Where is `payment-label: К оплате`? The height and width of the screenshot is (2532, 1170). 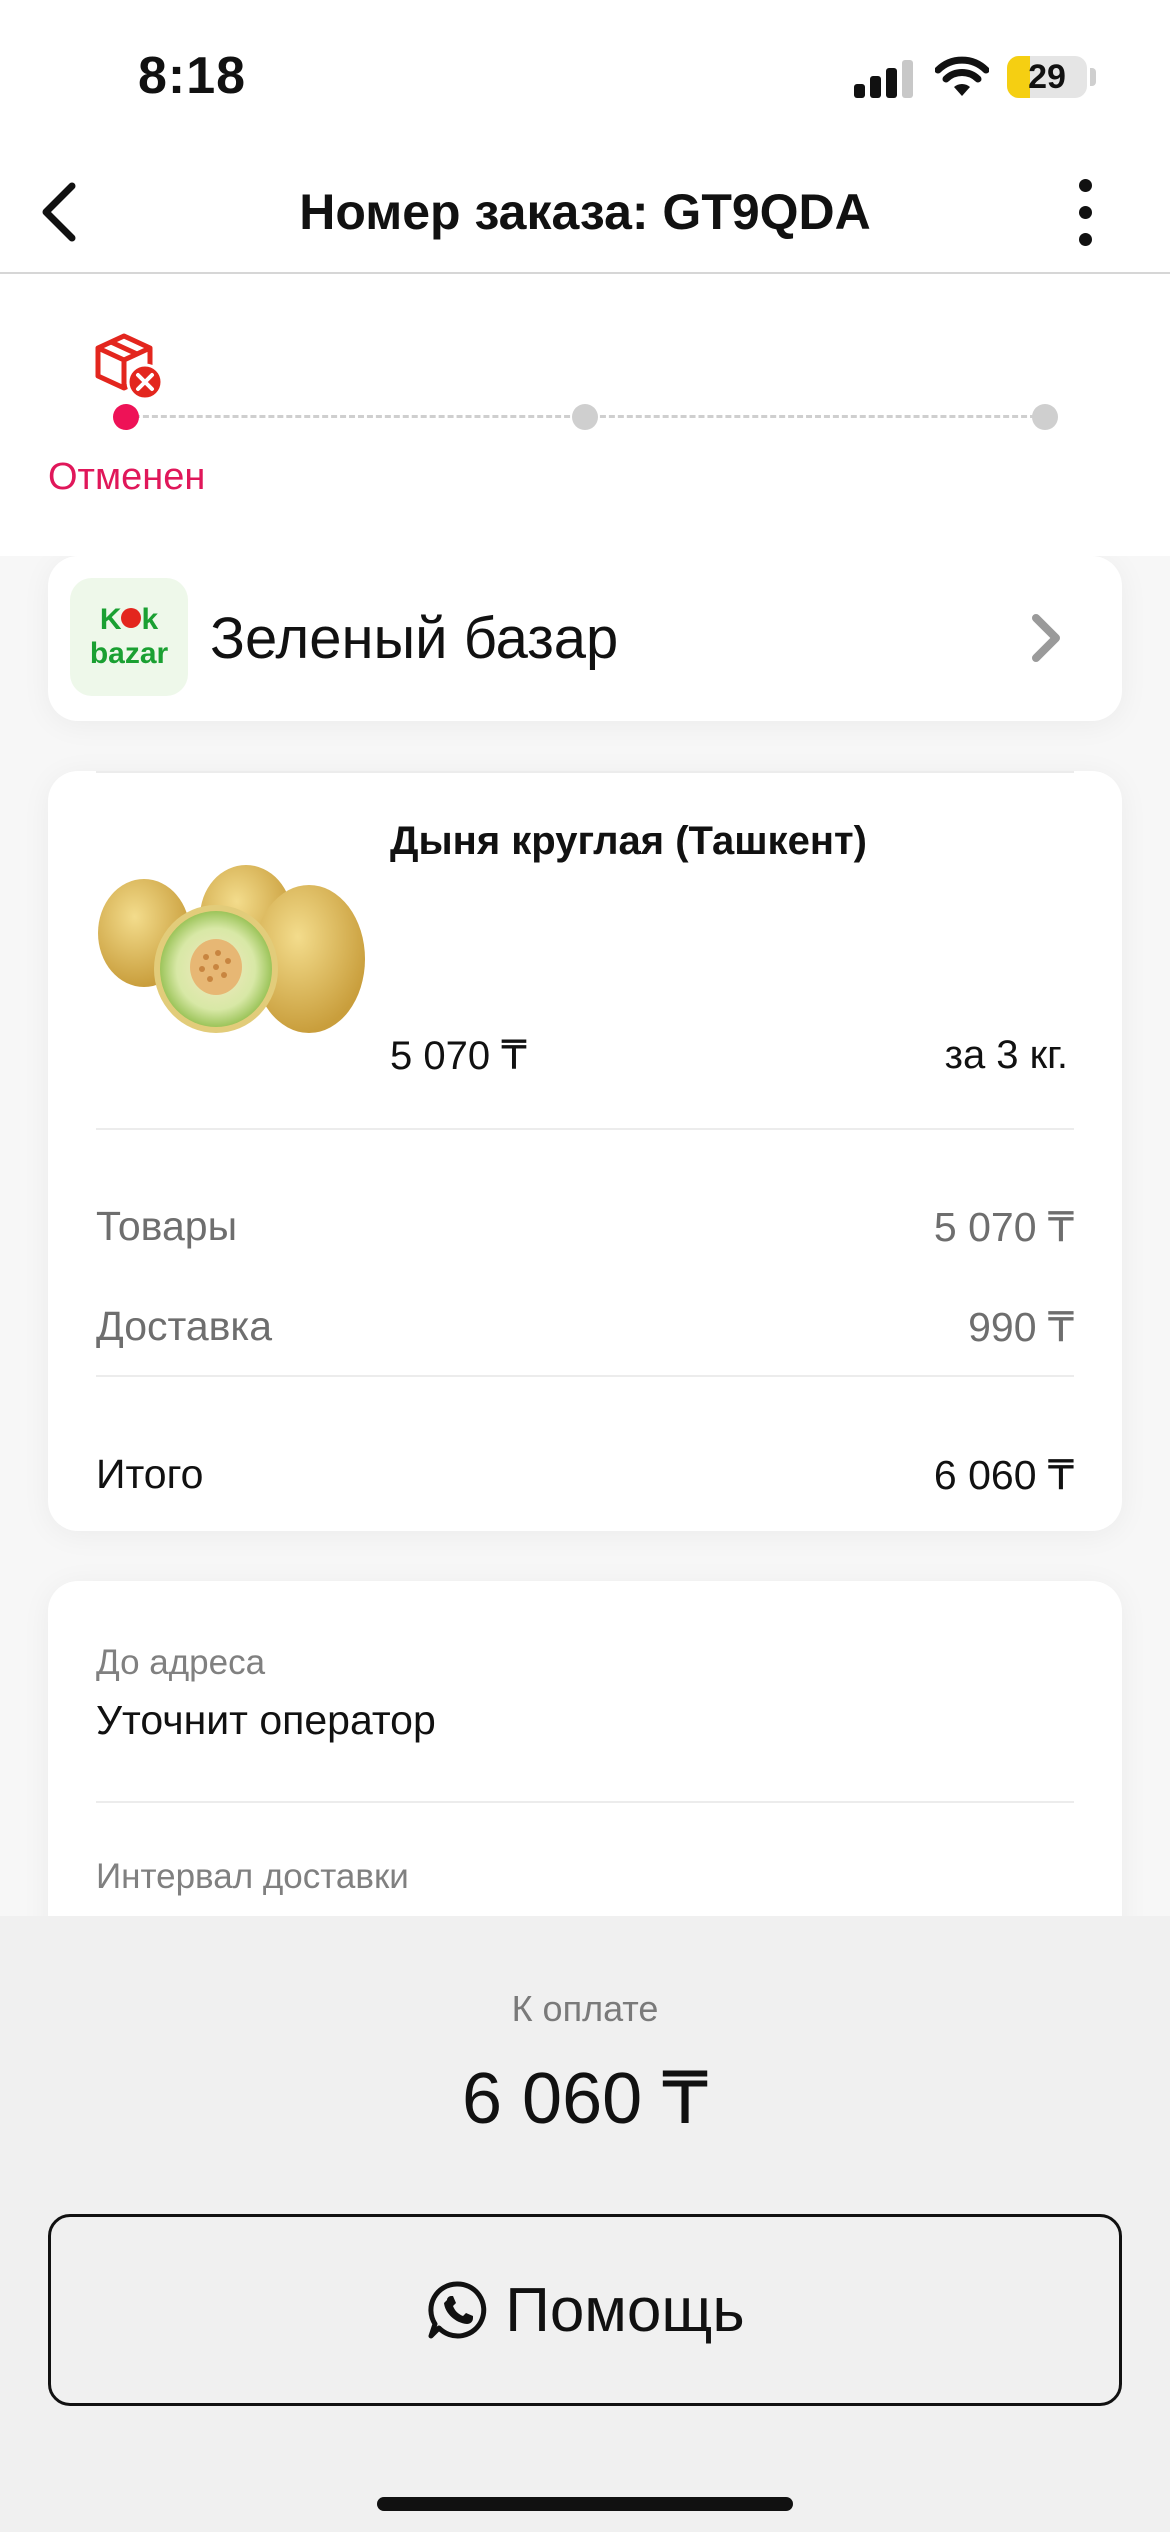 payment-label: К оплате is located at coordinates (585, 2008).